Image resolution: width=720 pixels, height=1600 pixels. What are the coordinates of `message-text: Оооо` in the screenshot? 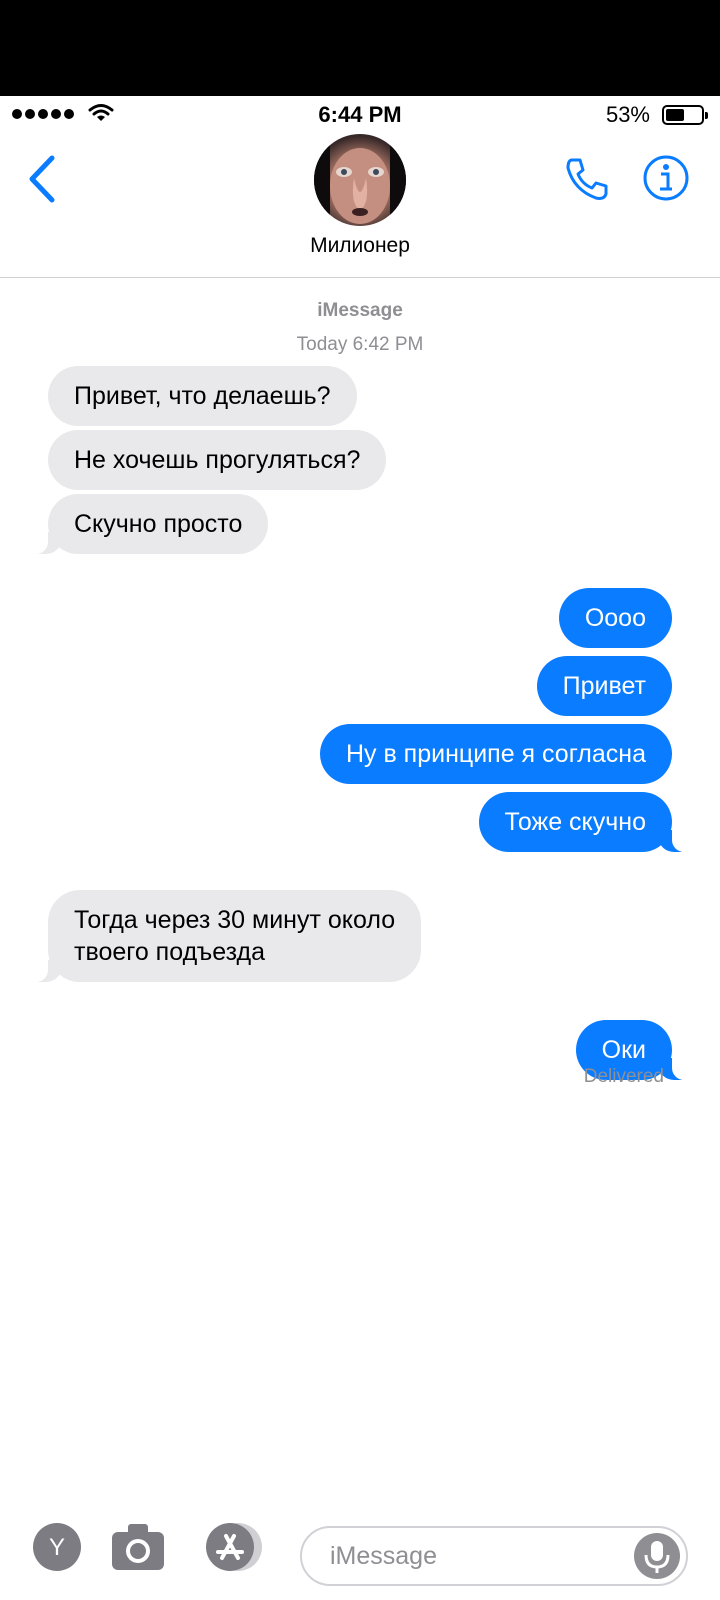 It's located at (615, 618).